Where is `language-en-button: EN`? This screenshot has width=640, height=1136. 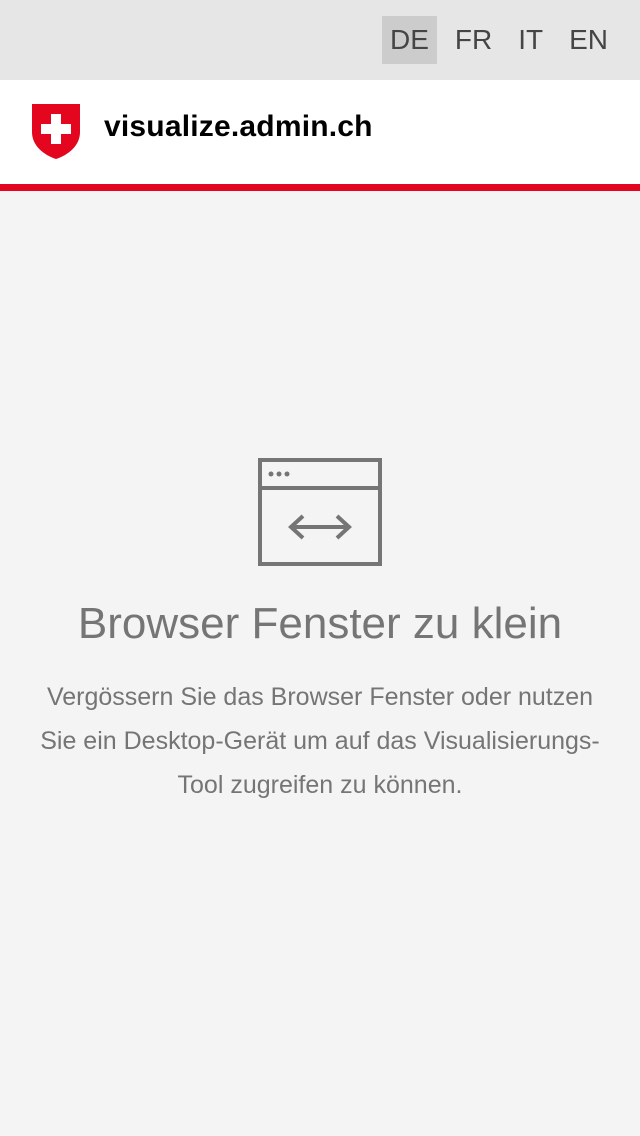 language-en-button: EN is located at coordinates (588, 40).